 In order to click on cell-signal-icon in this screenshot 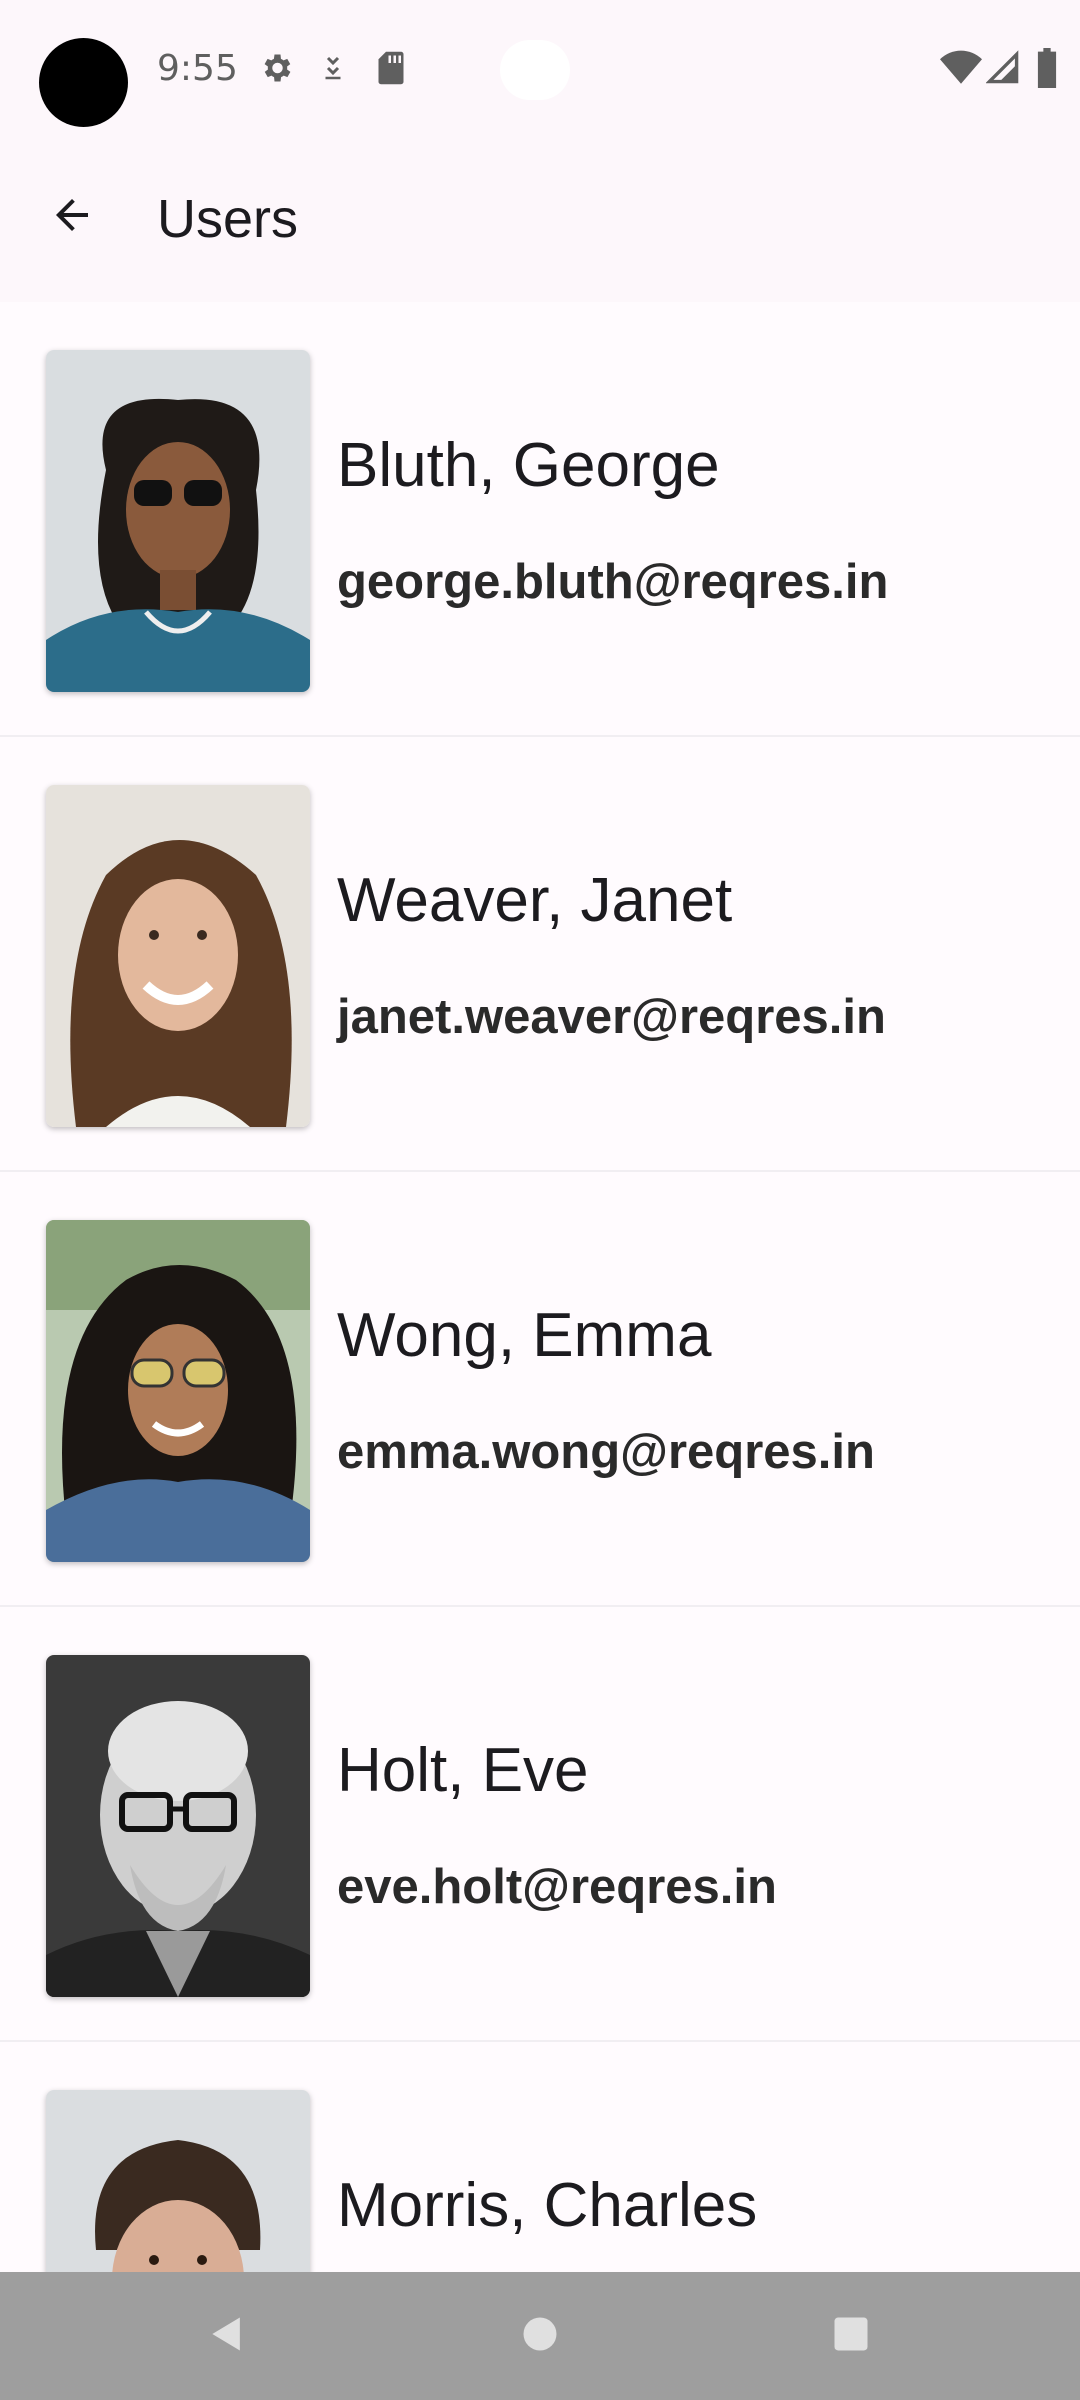, I will do `click(1002, 68)`.